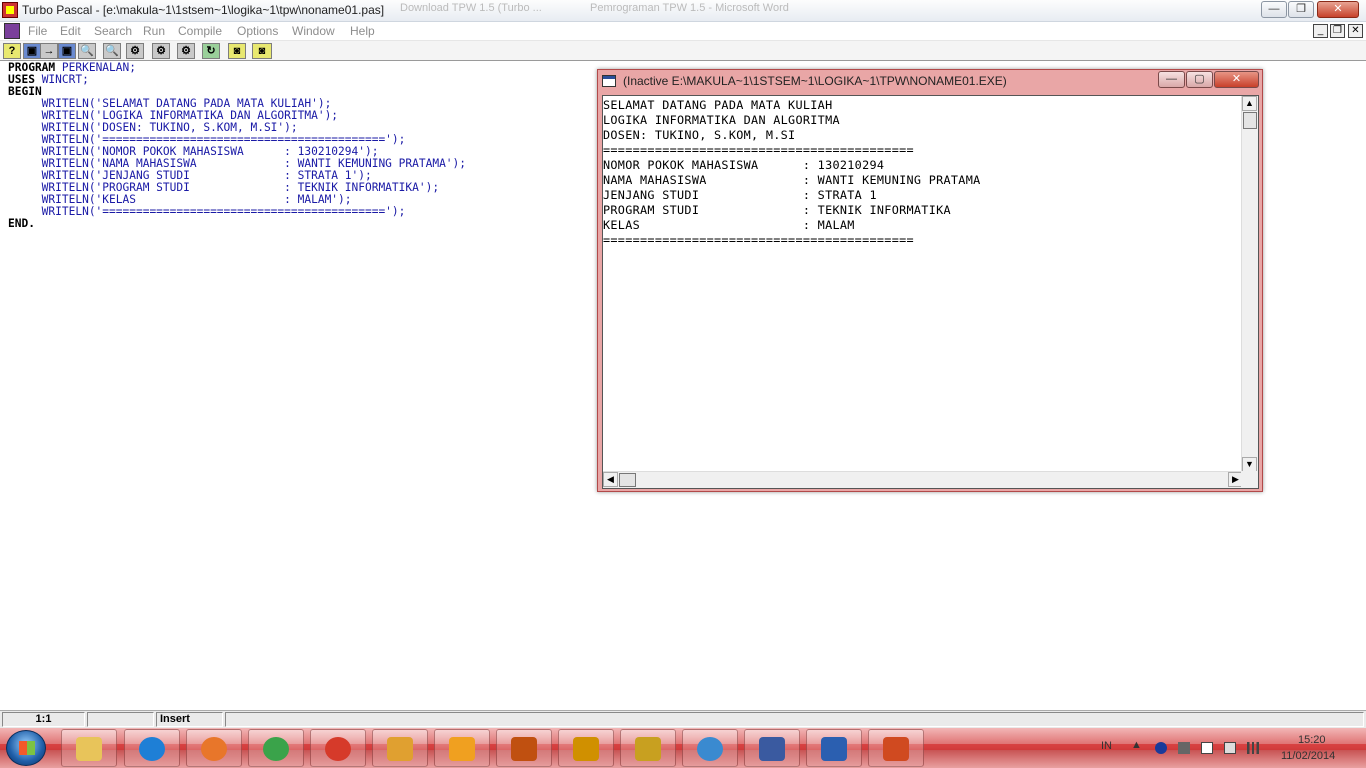  Describe the element at coordinates (710, 748) in the screenshot. I see `network-icon` at that location.